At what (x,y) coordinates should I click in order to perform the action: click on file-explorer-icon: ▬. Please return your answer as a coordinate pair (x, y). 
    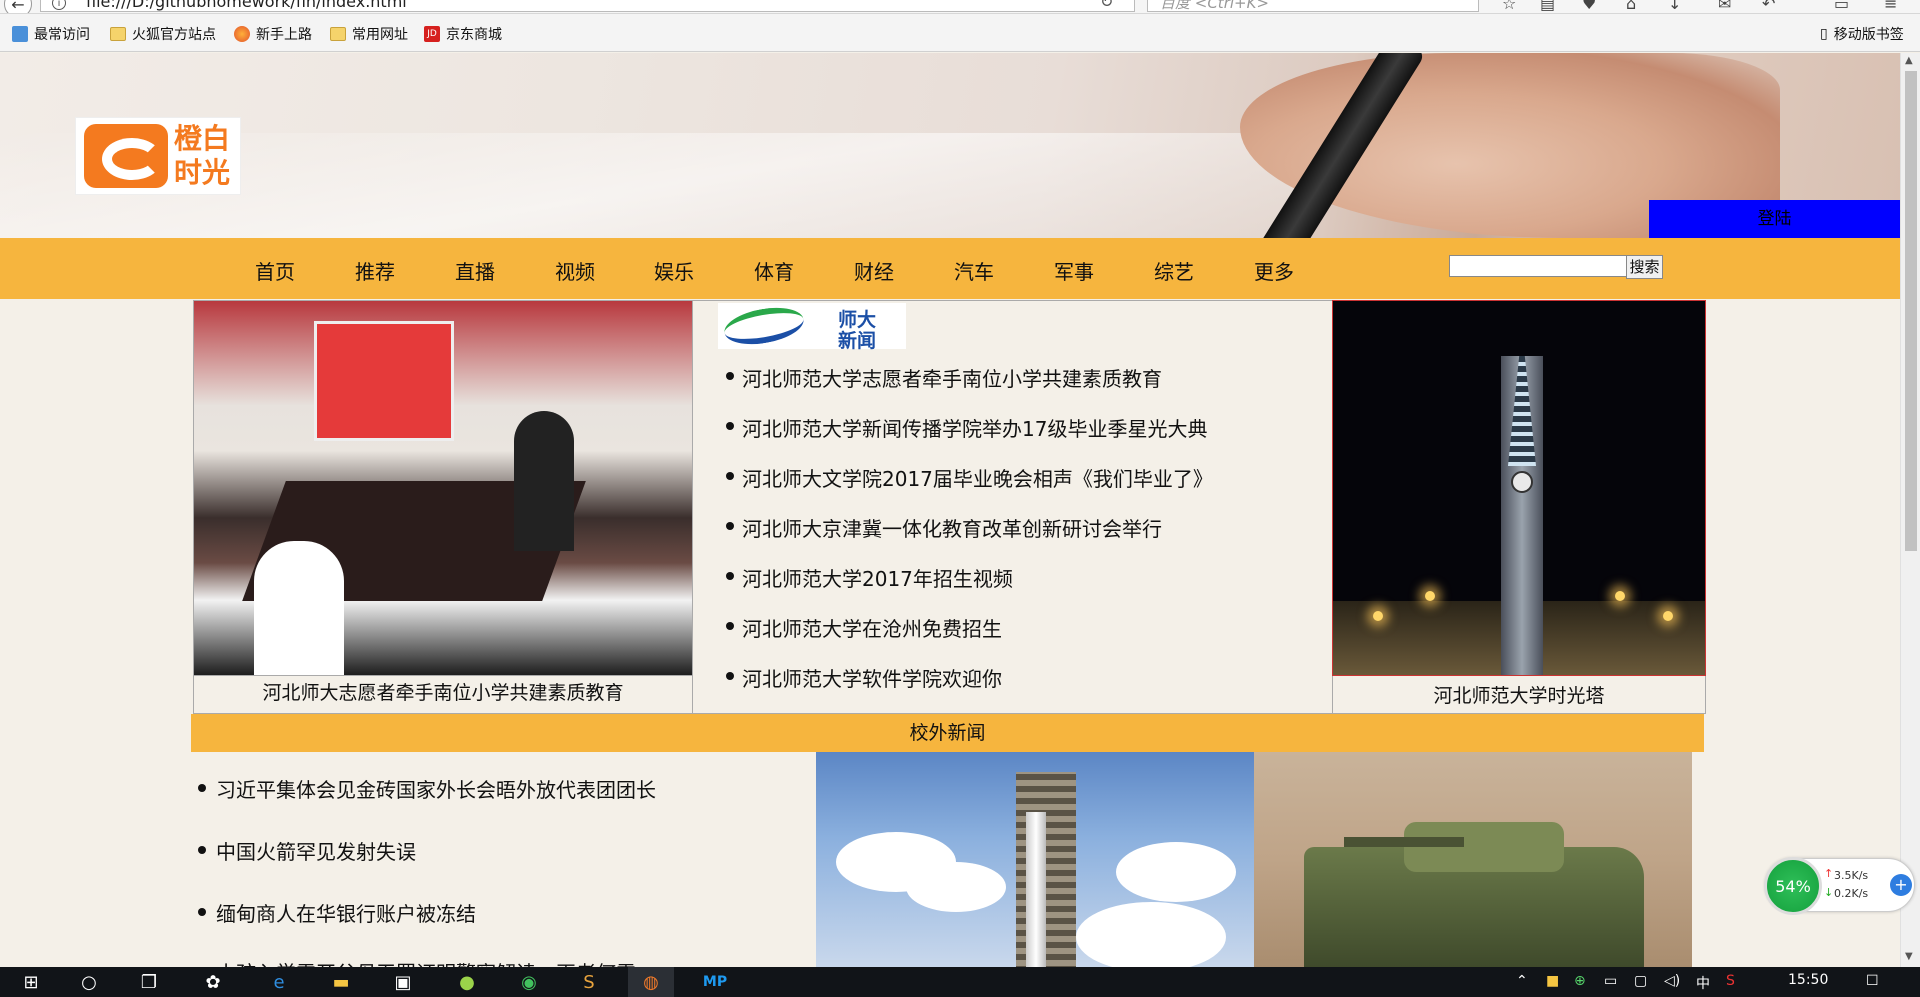
    Looking at the image, I should click on (341, 982).